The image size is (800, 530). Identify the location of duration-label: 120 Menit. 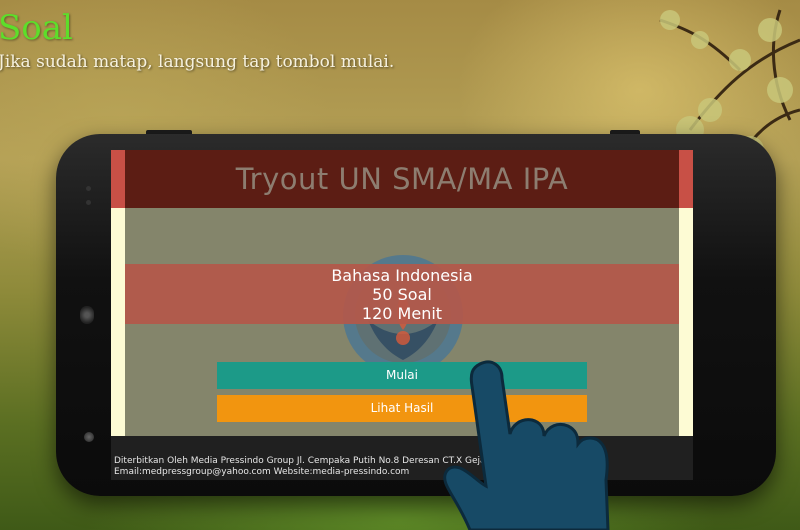
(402, 313).